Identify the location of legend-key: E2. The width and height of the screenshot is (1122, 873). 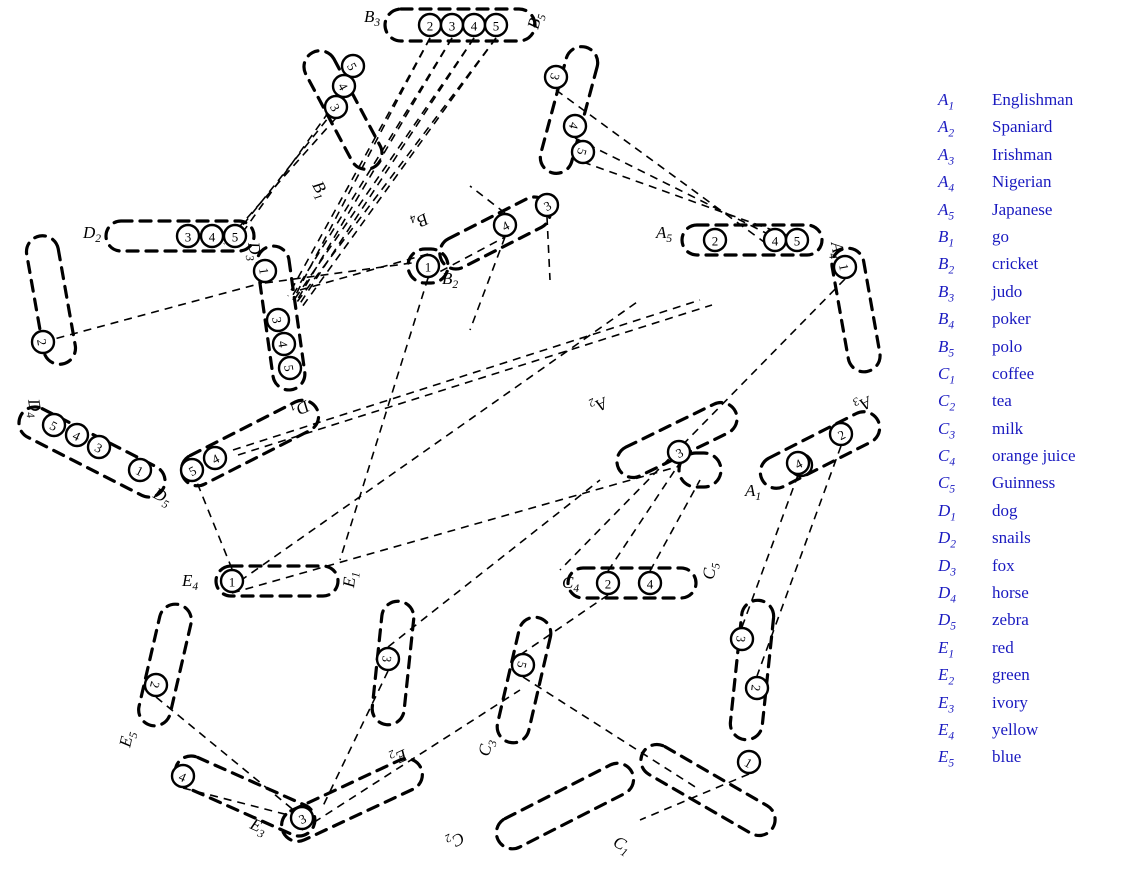
(946, 676).